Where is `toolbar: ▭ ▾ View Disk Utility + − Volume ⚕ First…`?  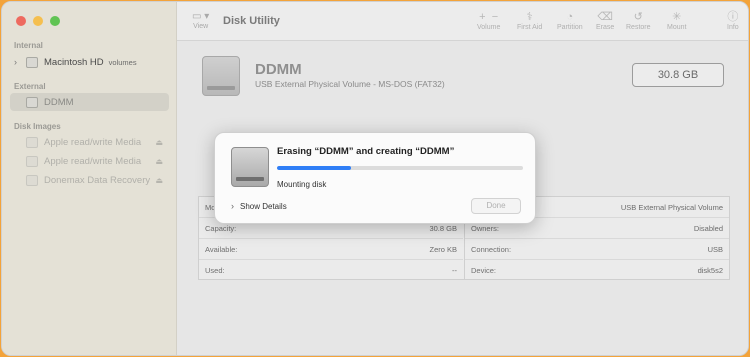
toolbar: ▭ ▾ View Disk Utility + − Volume ⚕ First… is located at coordinates (462, 21).